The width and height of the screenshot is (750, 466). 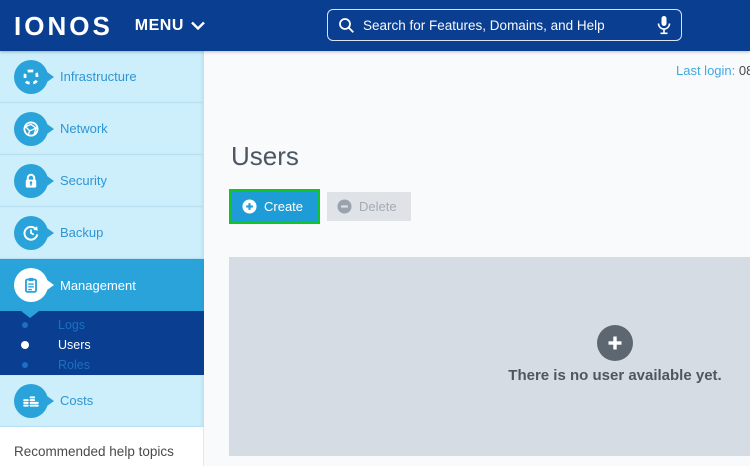 I want to click on menu-label: MENU, so click(x=159, y=25).